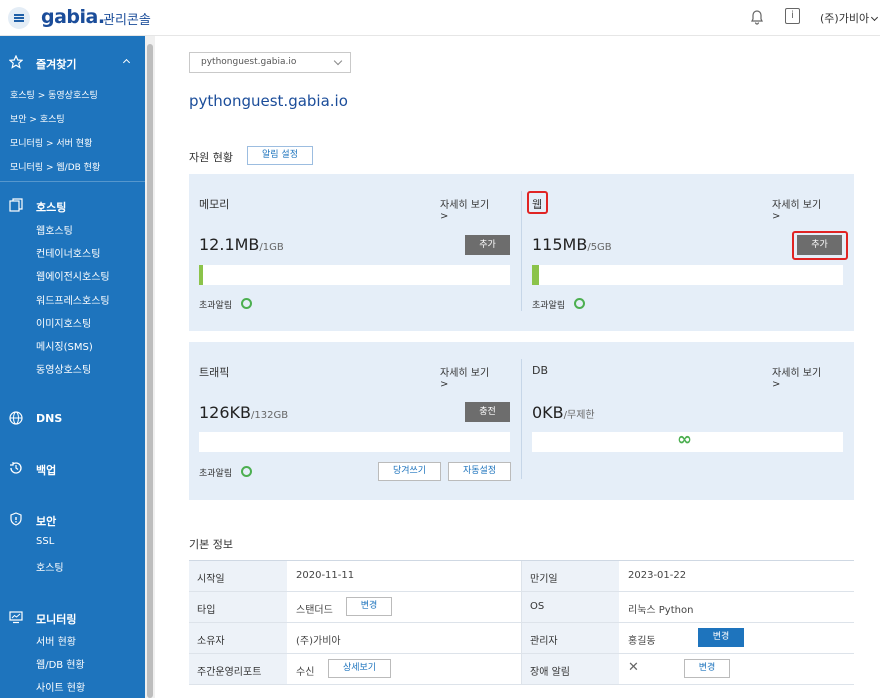 The width and height of the screenshot is (880, 698). What do you see at coordinates (216, 474) in the screenshot?
I see `traffic-alert-label: 초과알림` at bounding box center [216, 474].